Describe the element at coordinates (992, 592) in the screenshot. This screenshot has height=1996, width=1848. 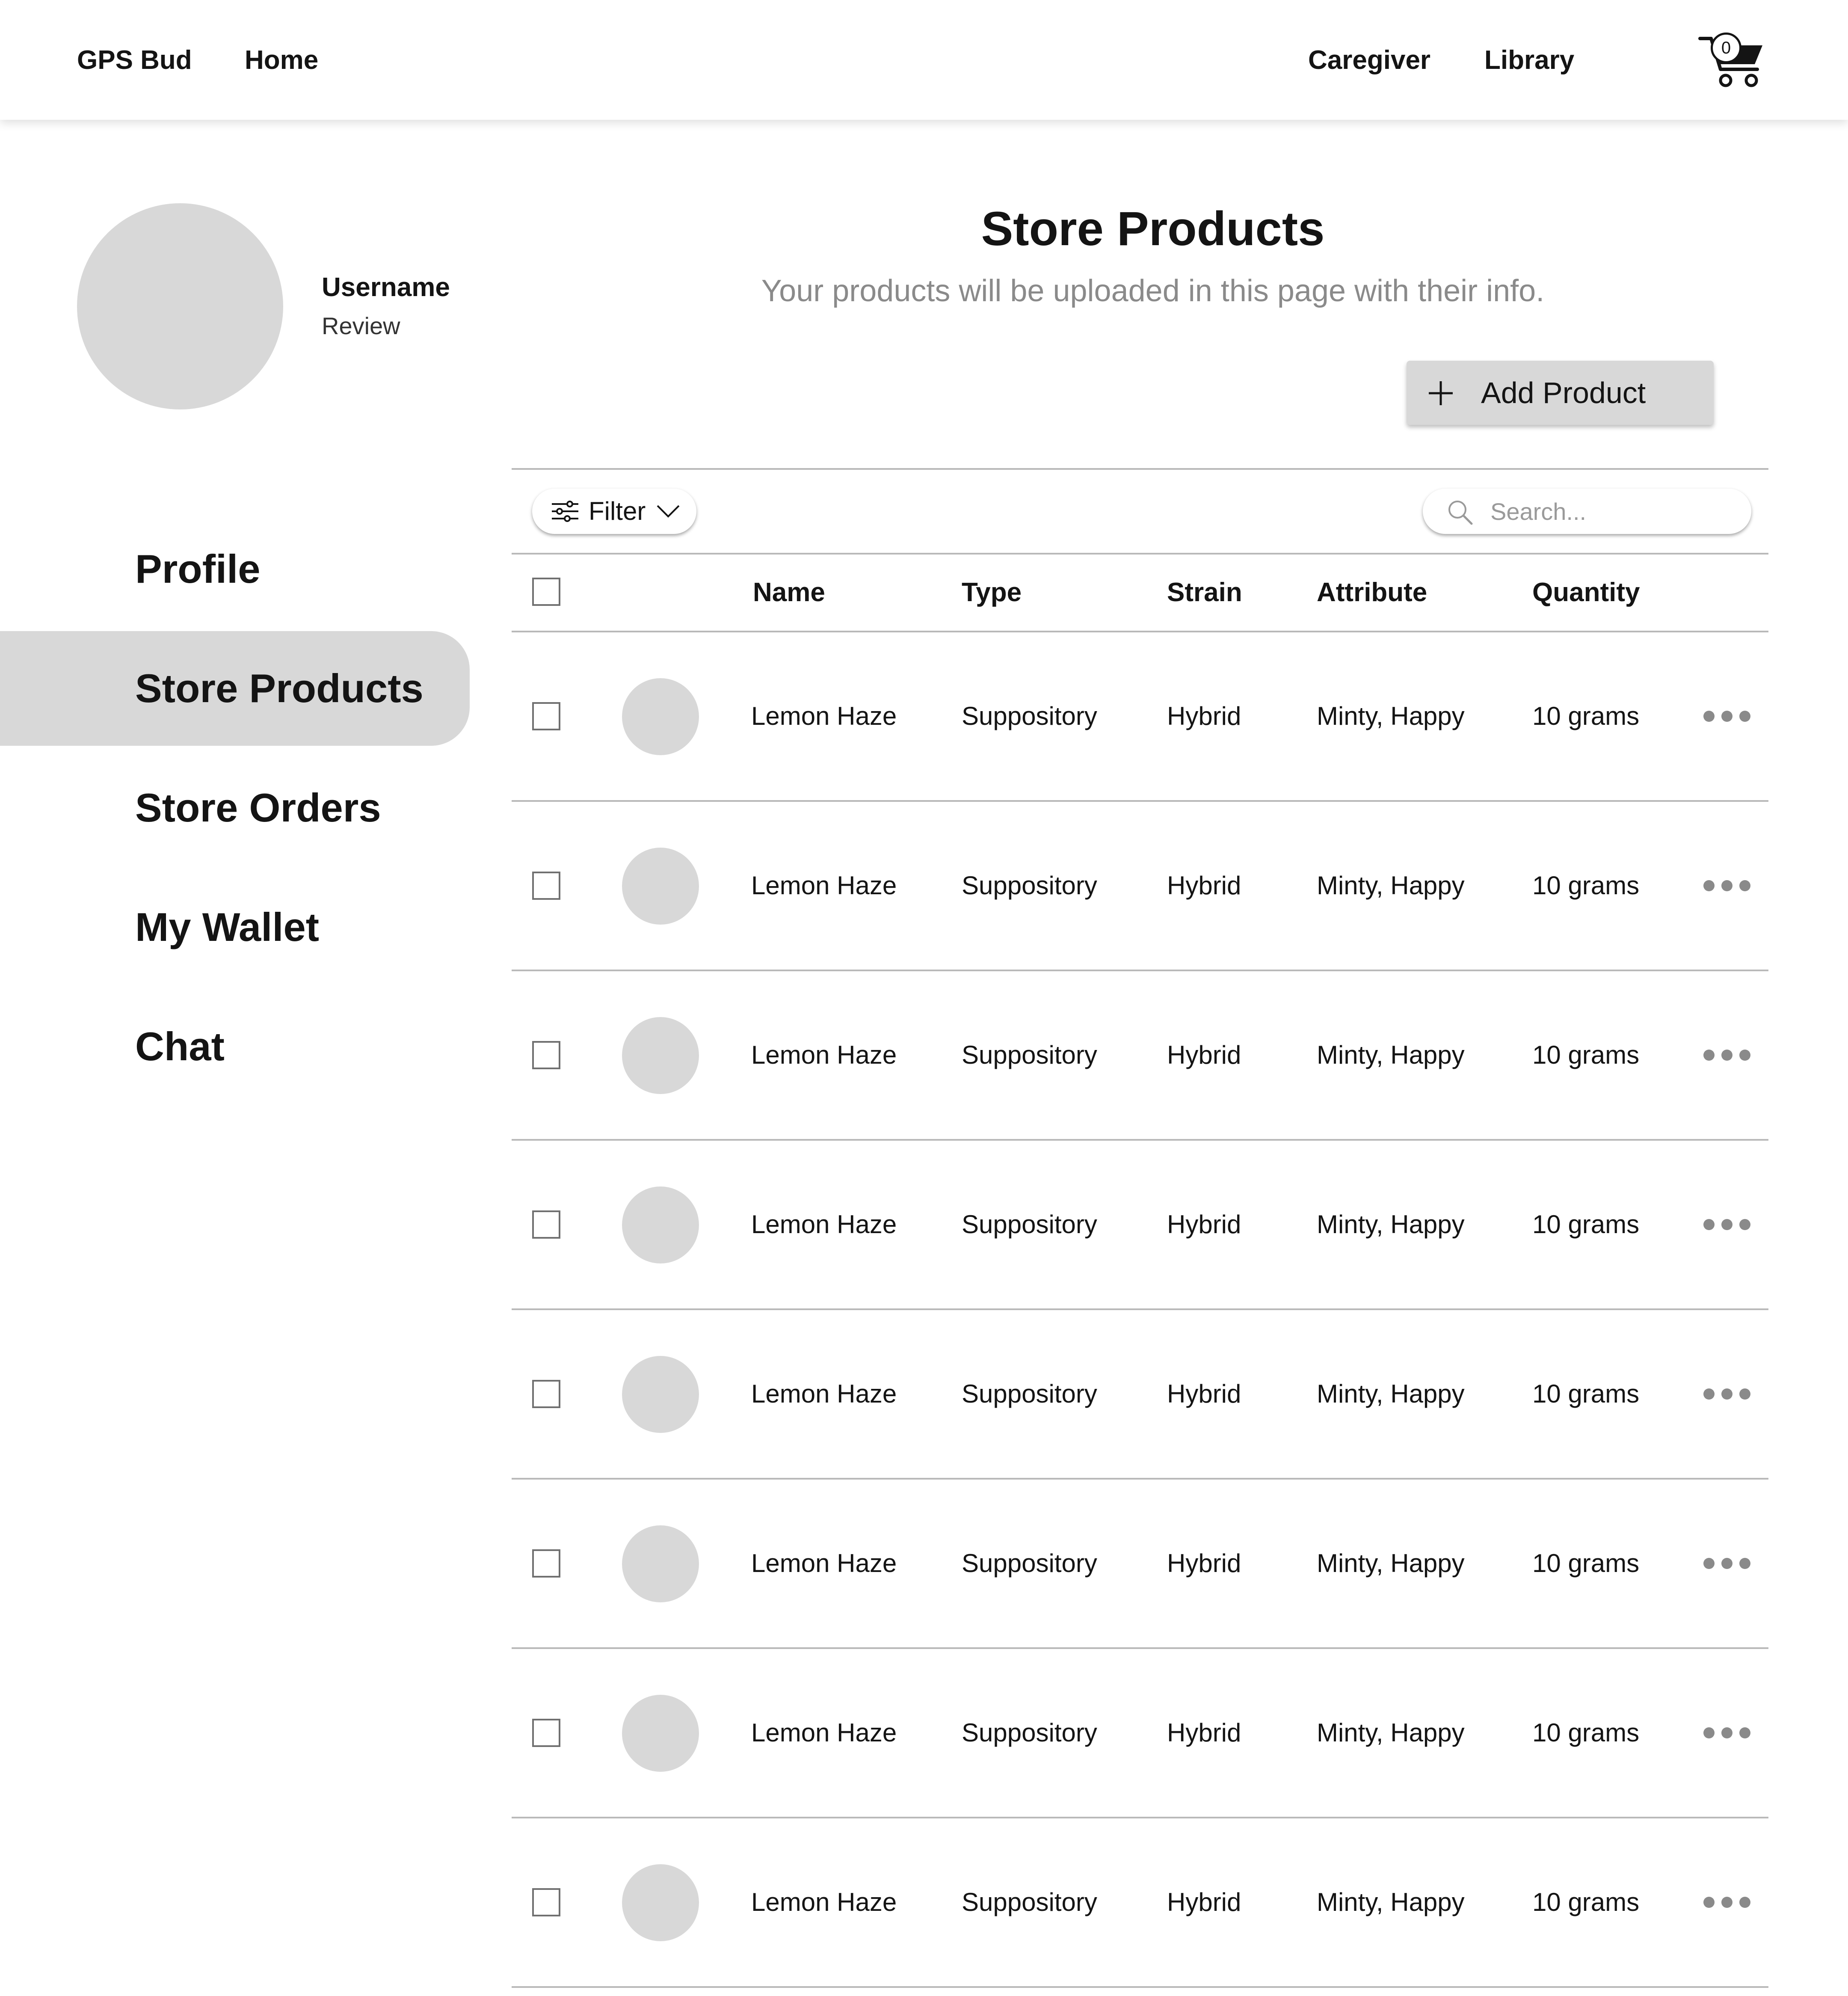
I see `column-header-type: Type` at that location.